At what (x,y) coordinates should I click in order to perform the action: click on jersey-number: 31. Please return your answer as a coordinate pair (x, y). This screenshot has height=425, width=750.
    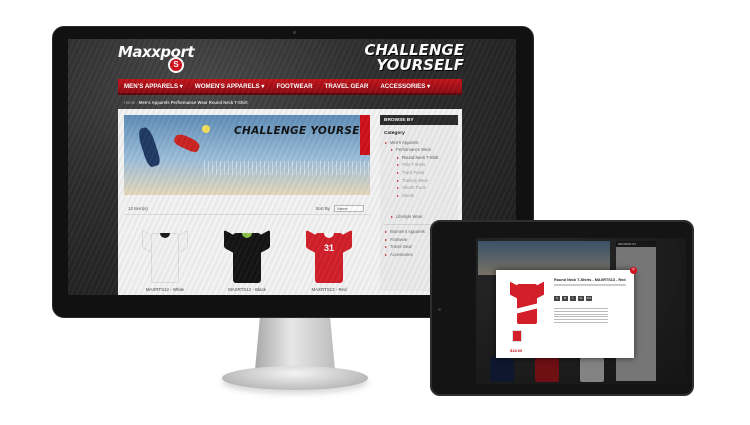
    Looking at the image, I should click on (329, 248).